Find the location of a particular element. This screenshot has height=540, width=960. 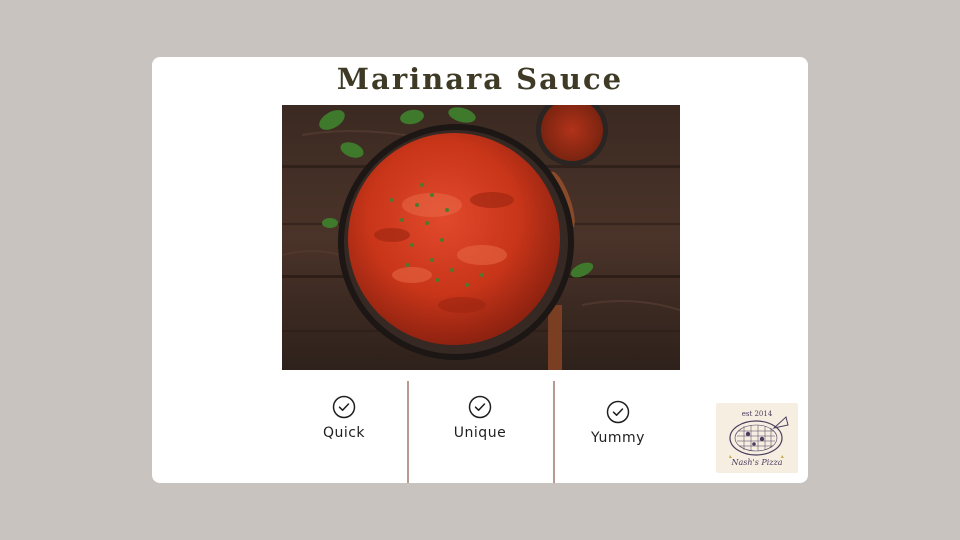

feature-unique: Unique is located at coordinates (480, 418).